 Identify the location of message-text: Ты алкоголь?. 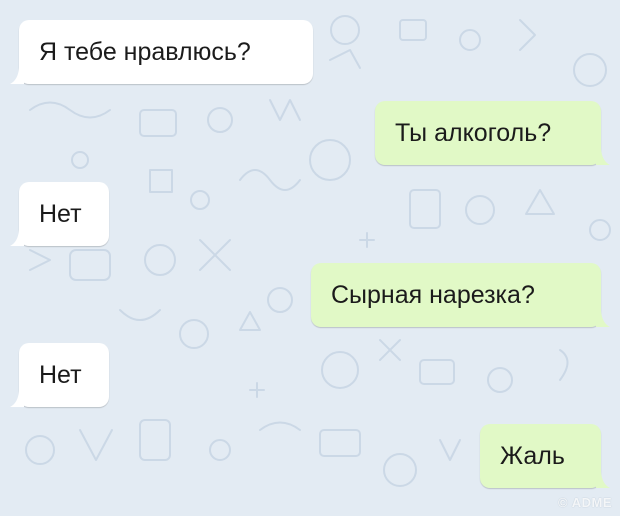
(473, 132).